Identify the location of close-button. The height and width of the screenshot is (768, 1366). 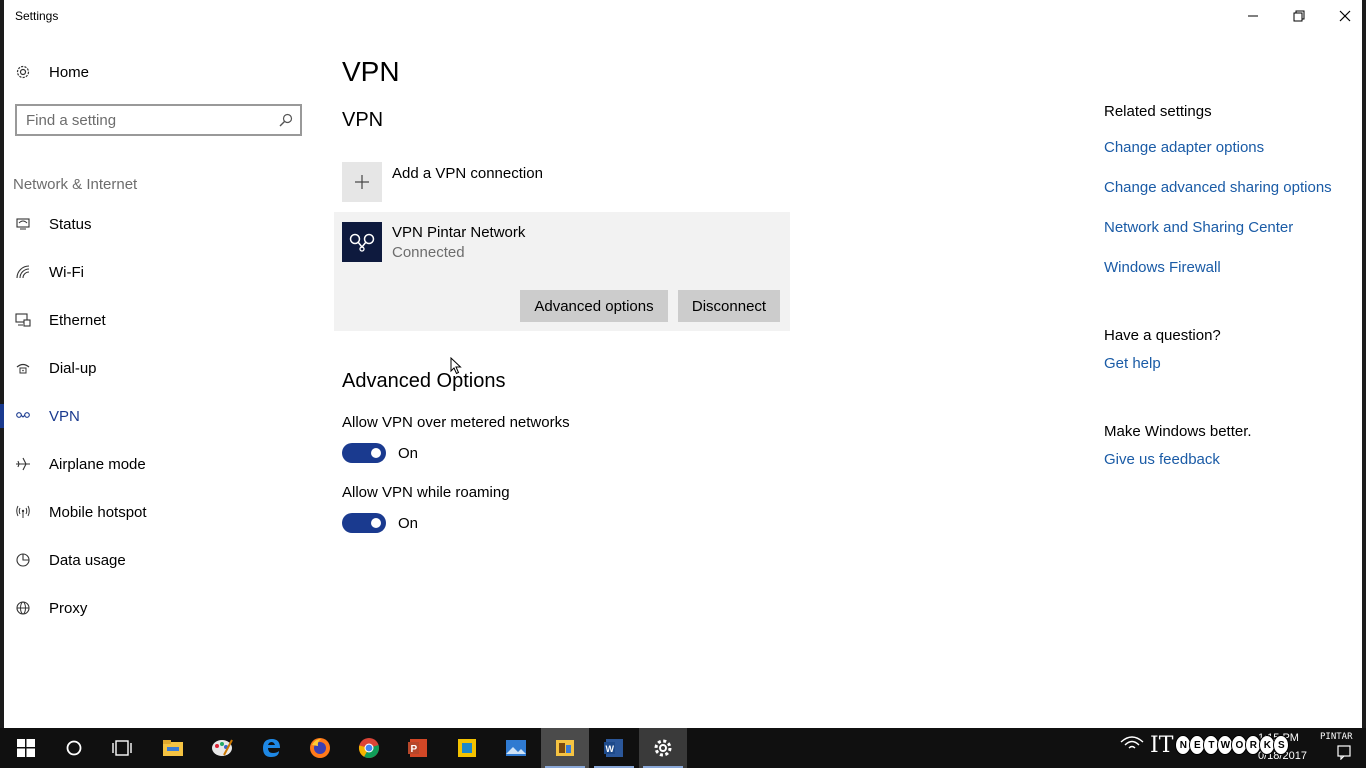
(1344, 16).